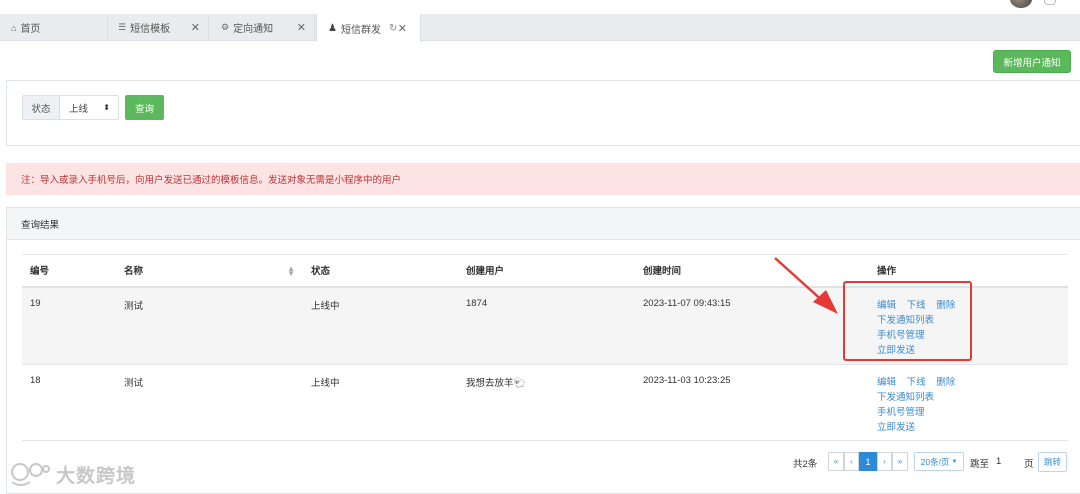 This screenshot has width=1080, height=494. I want to click on tab-directed-notice: ⚙ 定向通知 ✕, so click(262, 27).